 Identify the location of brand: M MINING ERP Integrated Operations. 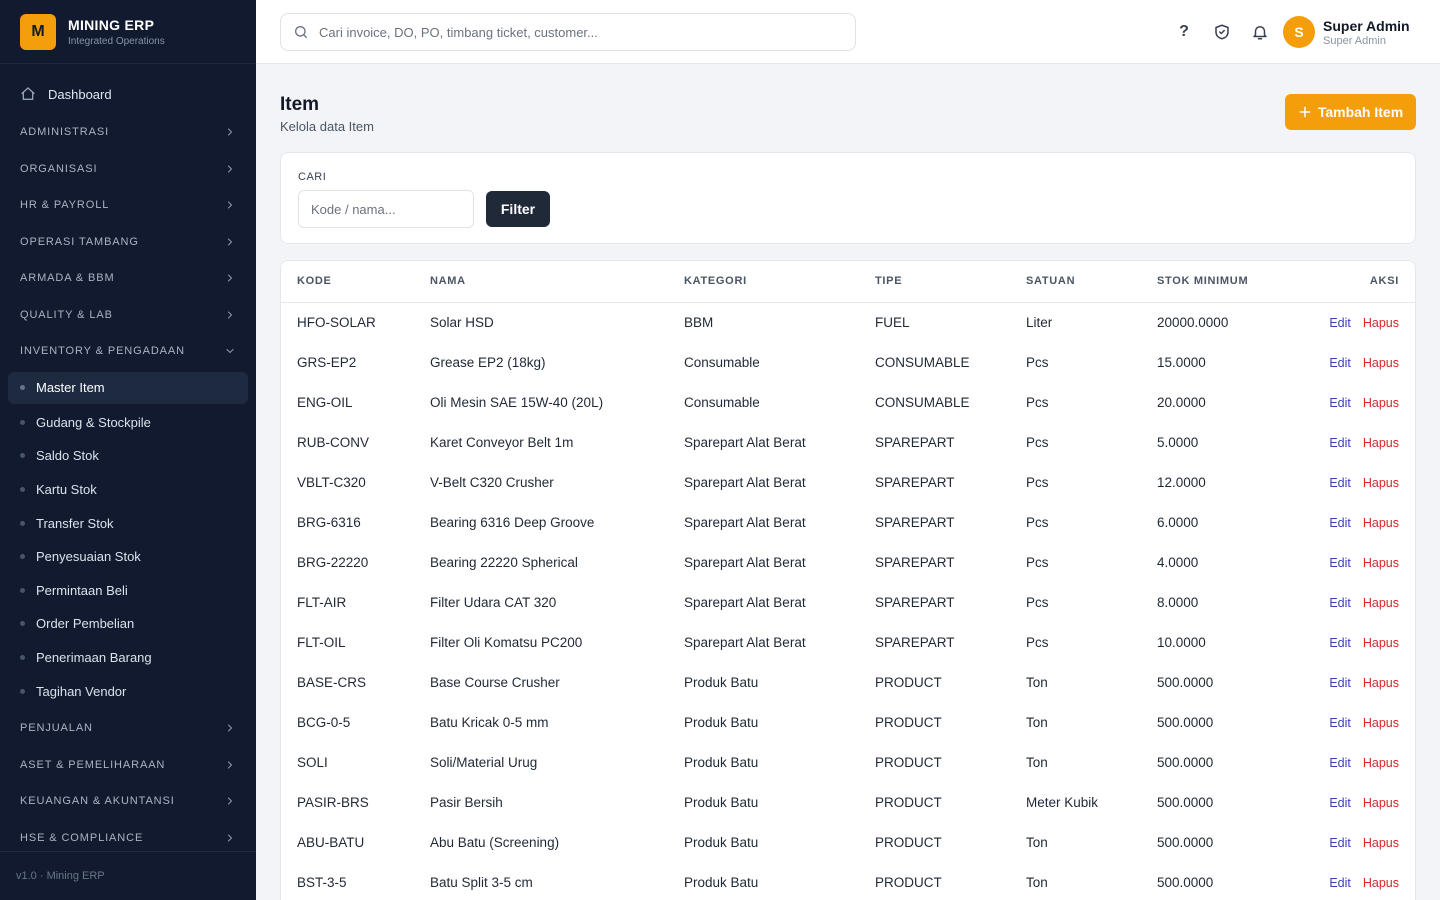
(128, 32).